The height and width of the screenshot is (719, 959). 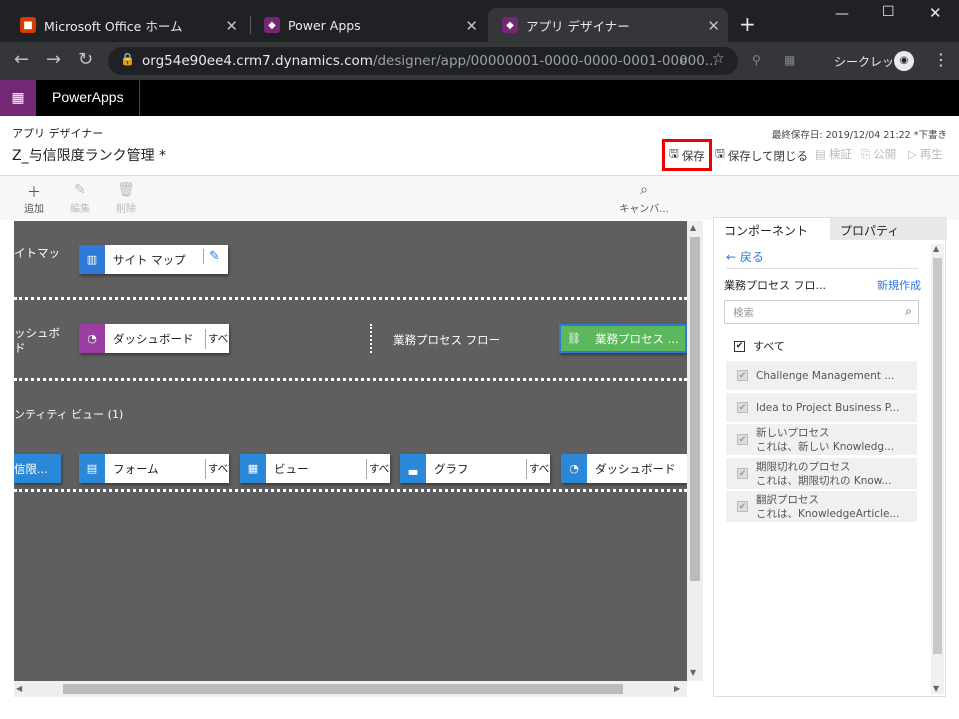 What do you see at coordinates (53, 60) in the screenshot?
I see `forward-arrow-icon: →` at bounding box center [53, 60].